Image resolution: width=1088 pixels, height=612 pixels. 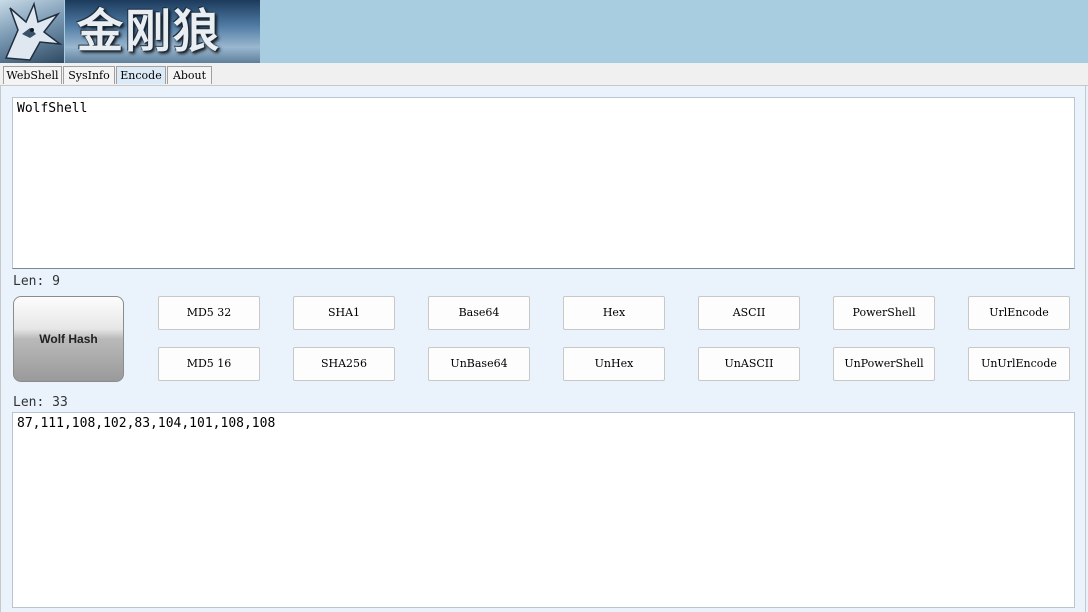 I want to click on sha1-button: SHA1, so click(x=344, y=313).